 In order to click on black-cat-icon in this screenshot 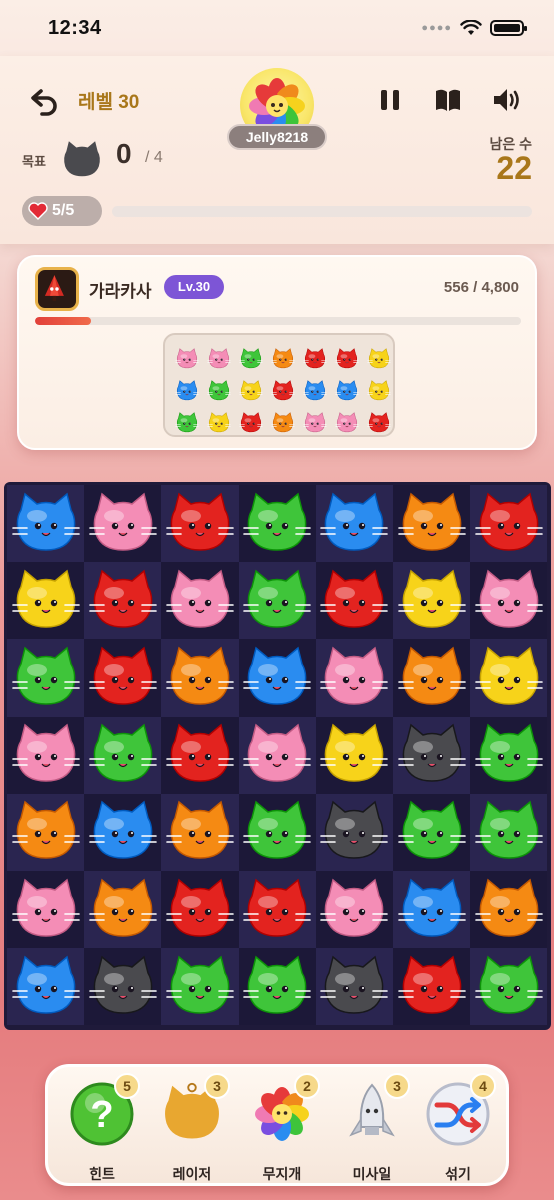, I will do `click(354, 830)`.